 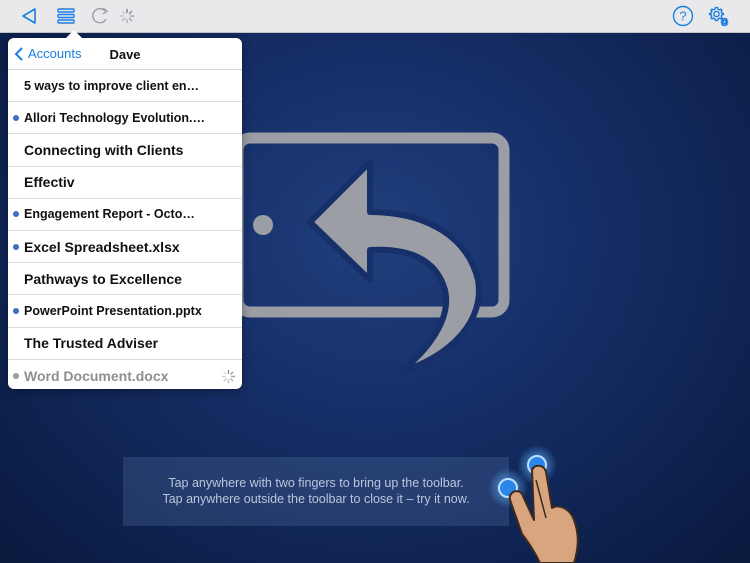 I want to click on document-name: Word Document.docx, so click(x=96, y=375).